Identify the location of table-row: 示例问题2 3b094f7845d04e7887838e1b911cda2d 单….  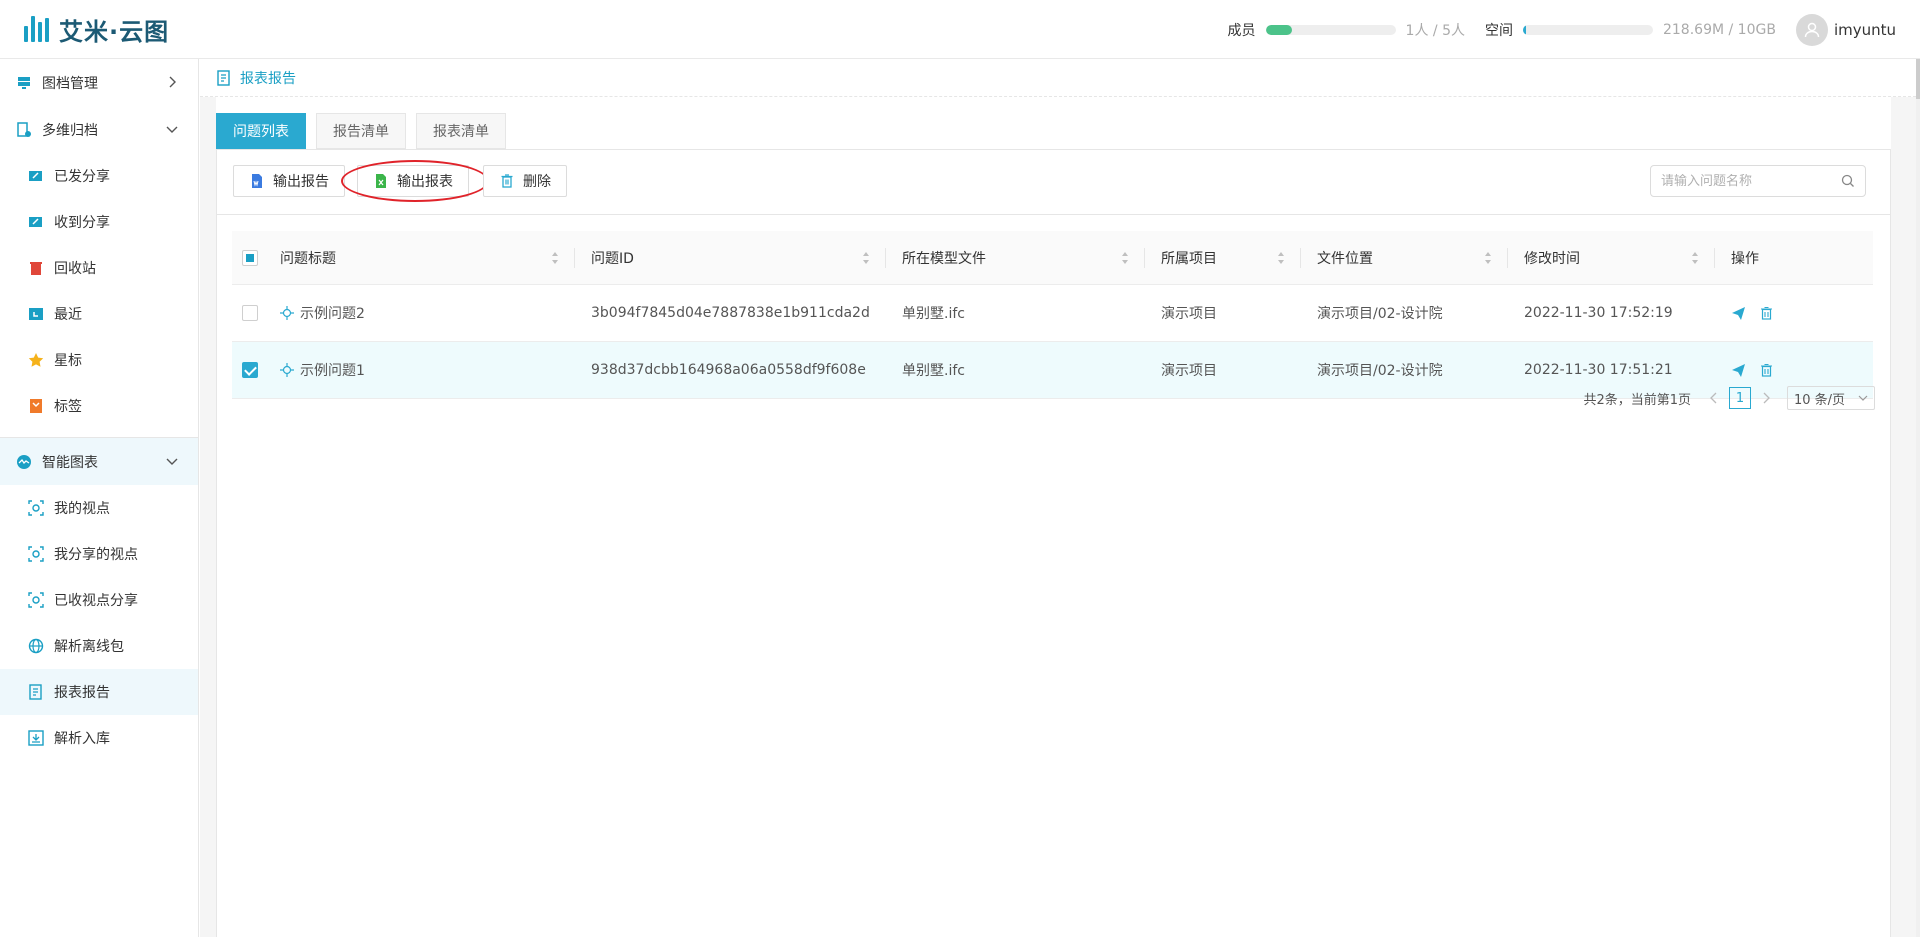
(1052, 313).